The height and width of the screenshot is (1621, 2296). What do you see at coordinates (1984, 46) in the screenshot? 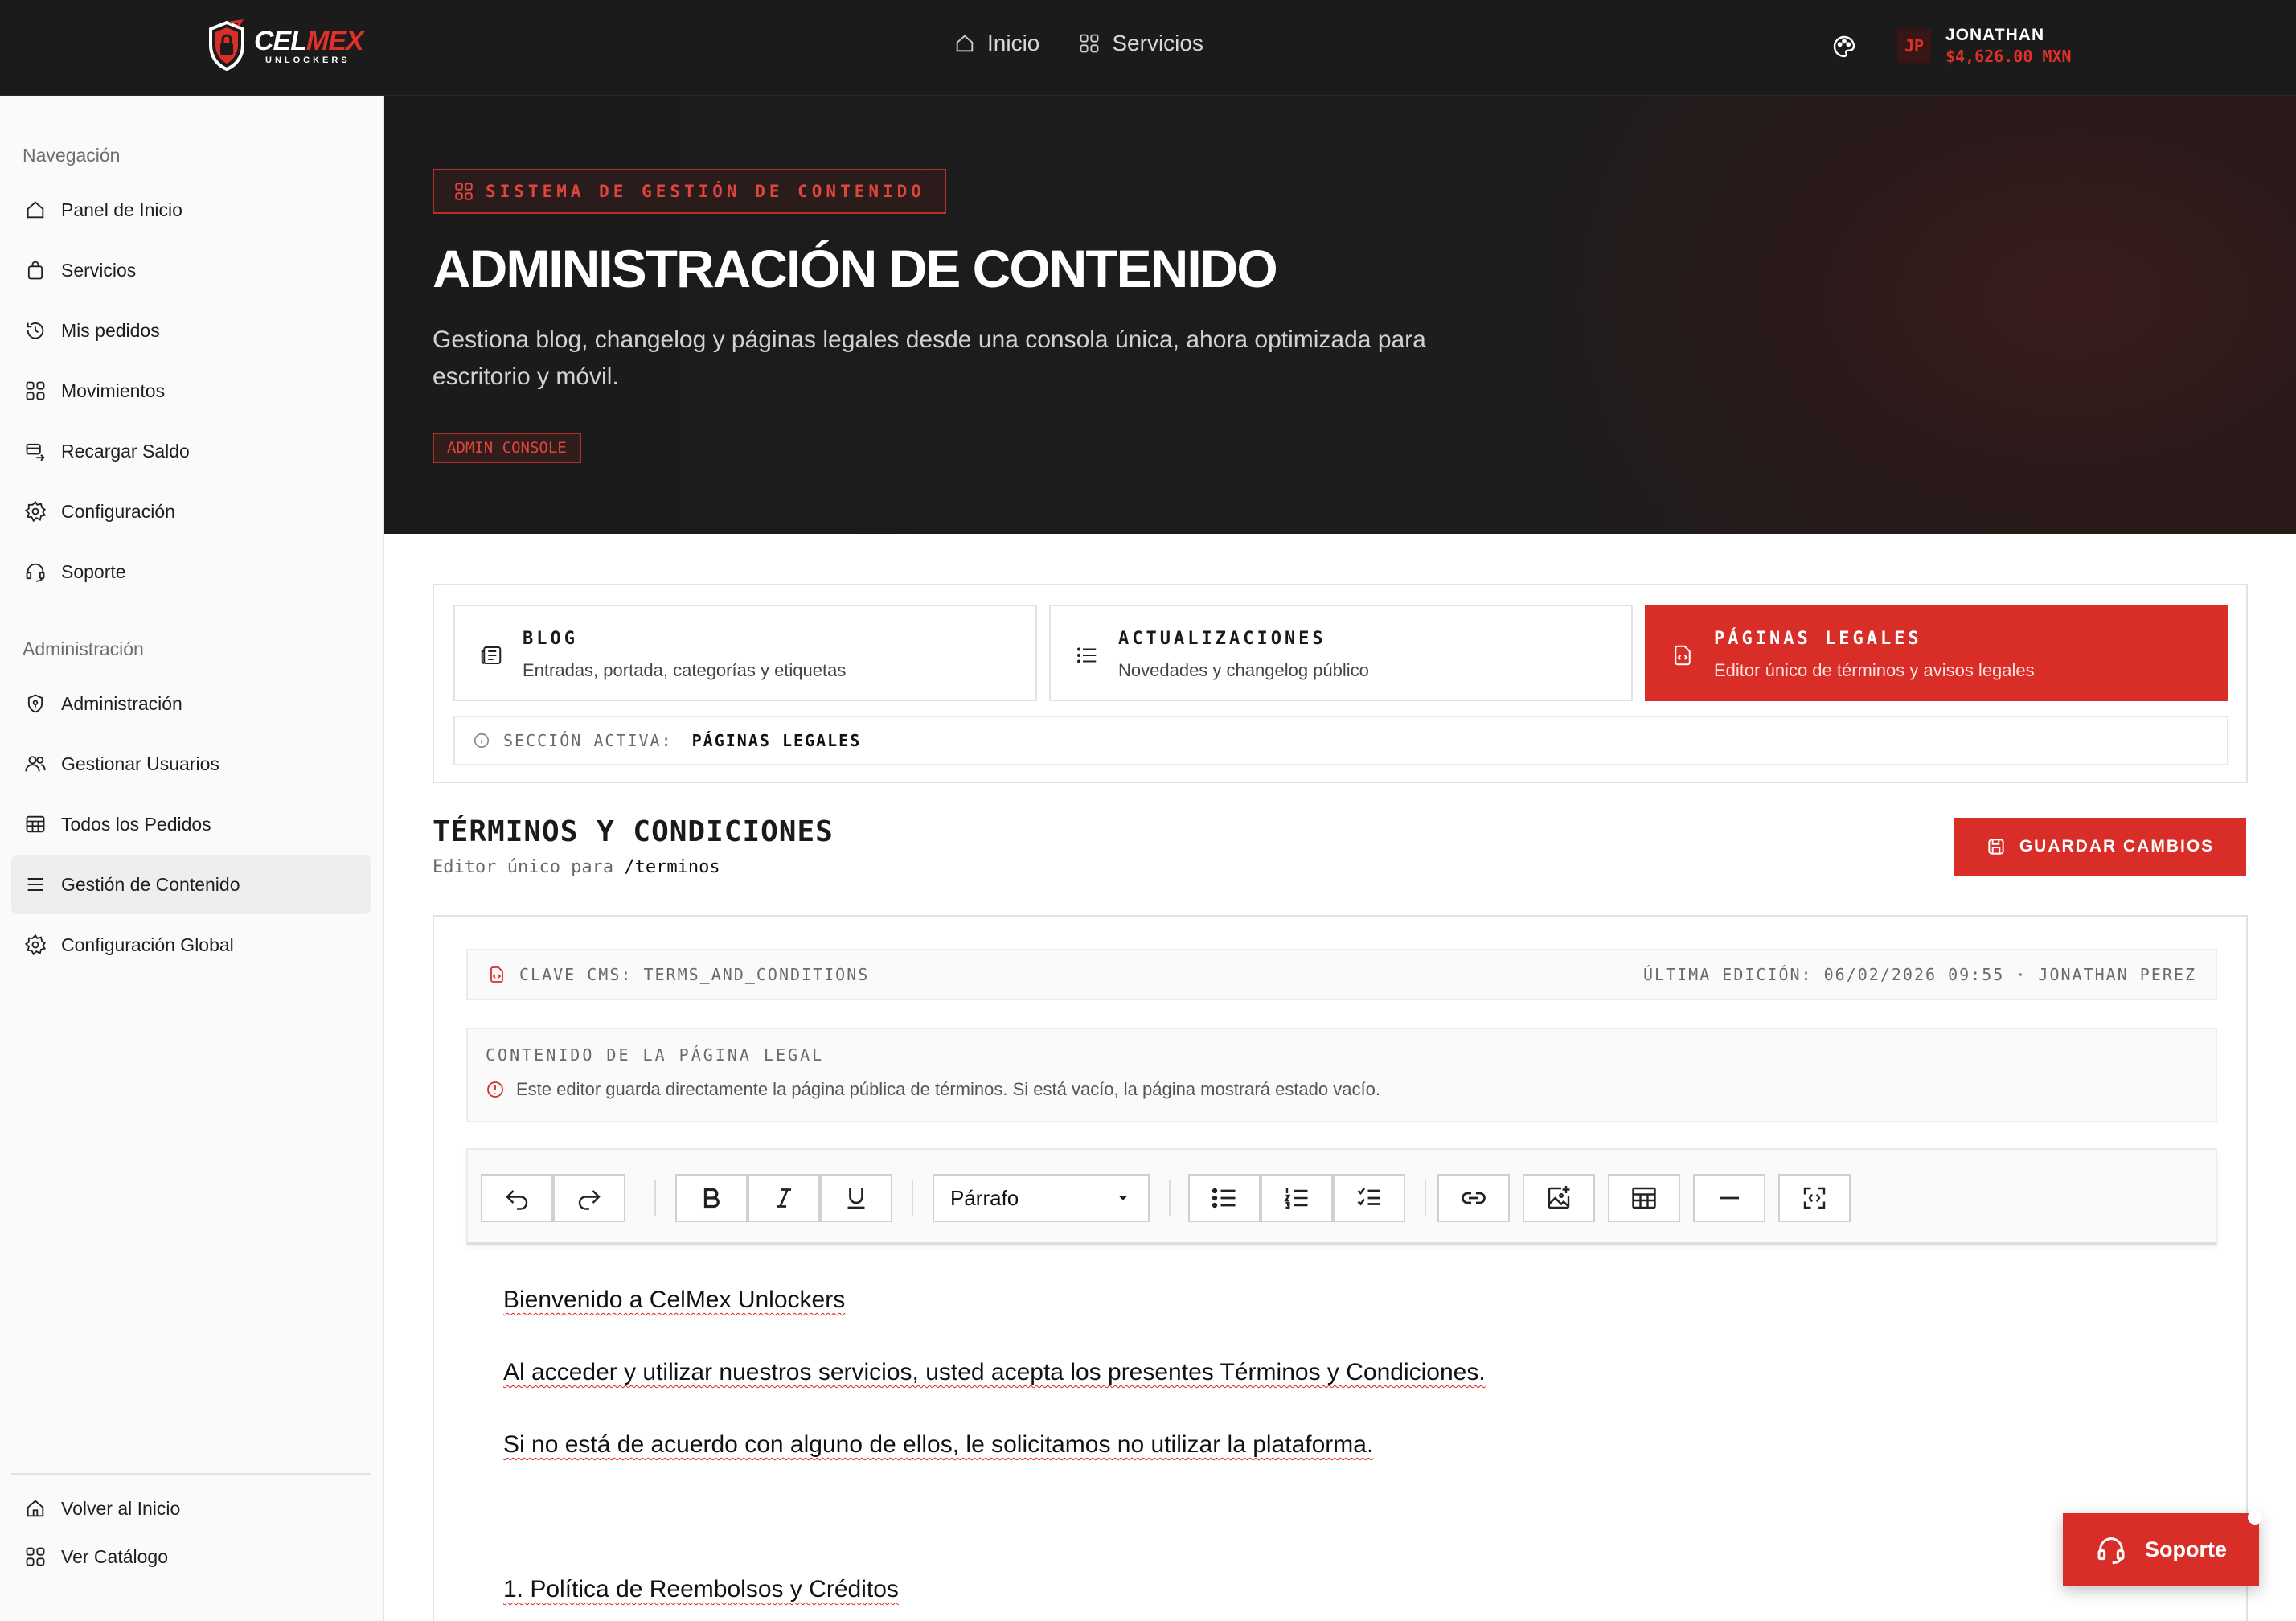
I see `user-menu: JP JONATHAN $4,626.00 MXN` at bounding box center [1984, 46].